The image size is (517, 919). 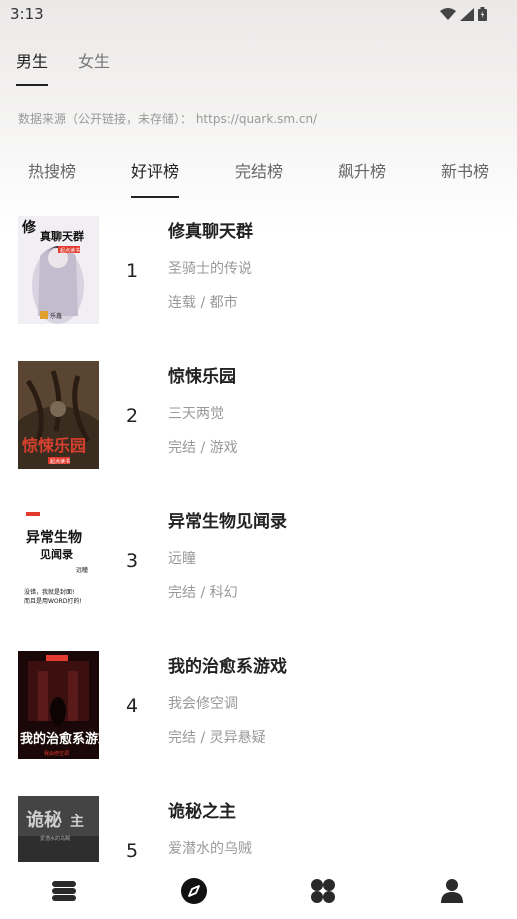 I want to click on book-author: 我会修空调, so click(x=203, y=704).